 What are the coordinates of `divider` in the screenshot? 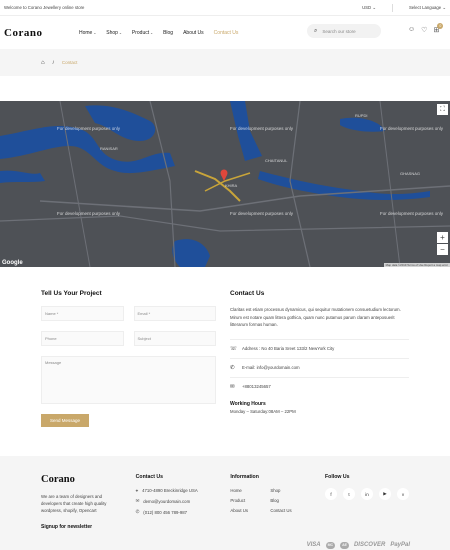 It's located at (392, 7).